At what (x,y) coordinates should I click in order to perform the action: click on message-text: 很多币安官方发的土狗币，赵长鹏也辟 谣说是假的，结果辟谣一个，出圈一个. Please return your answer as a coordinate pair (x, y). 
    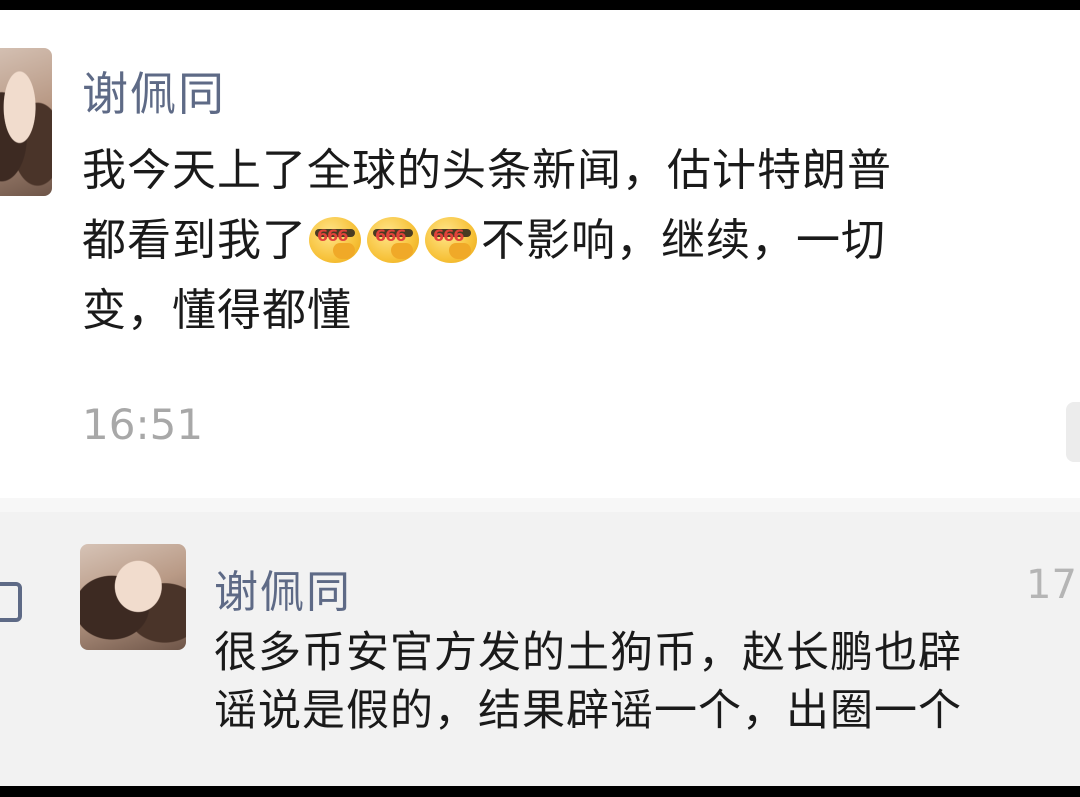
    Looking at the image, I should click on (588, 682).